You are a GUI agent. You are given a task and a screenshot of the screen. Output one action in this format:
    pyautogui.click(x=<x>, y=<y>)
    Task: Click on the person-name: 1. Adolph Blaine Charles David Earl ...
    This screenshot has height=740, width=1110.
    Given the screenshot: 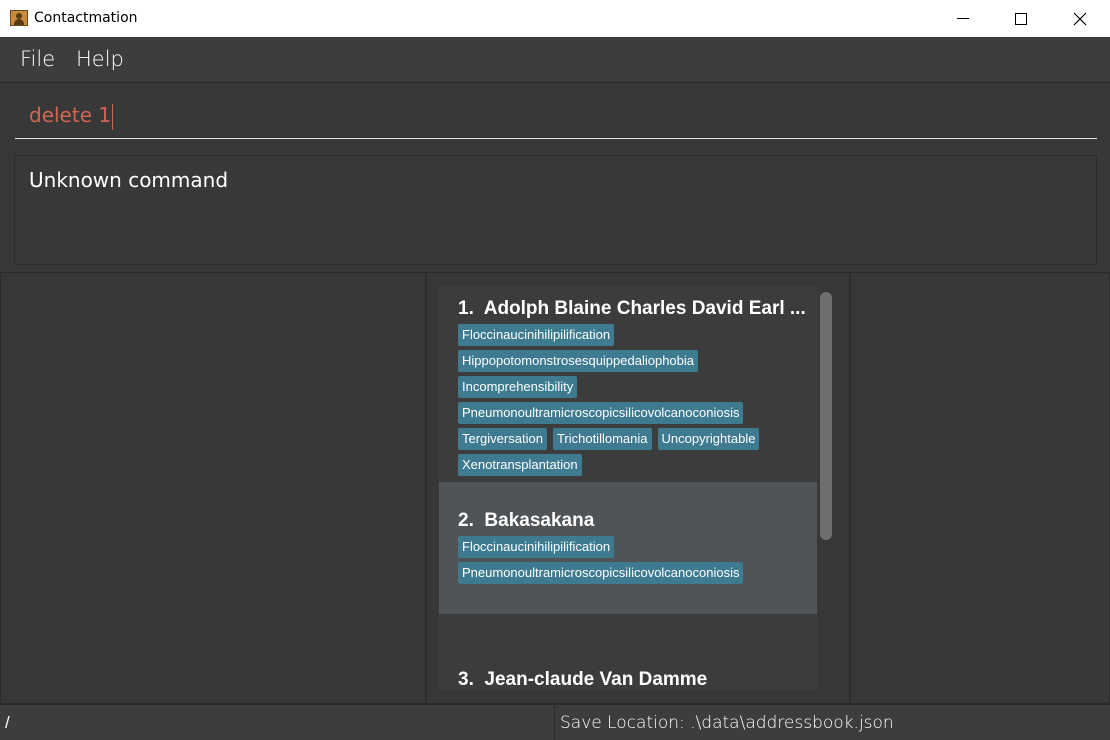 What is the action you would take?
    pyautogui.click(x=632, y=308)
    